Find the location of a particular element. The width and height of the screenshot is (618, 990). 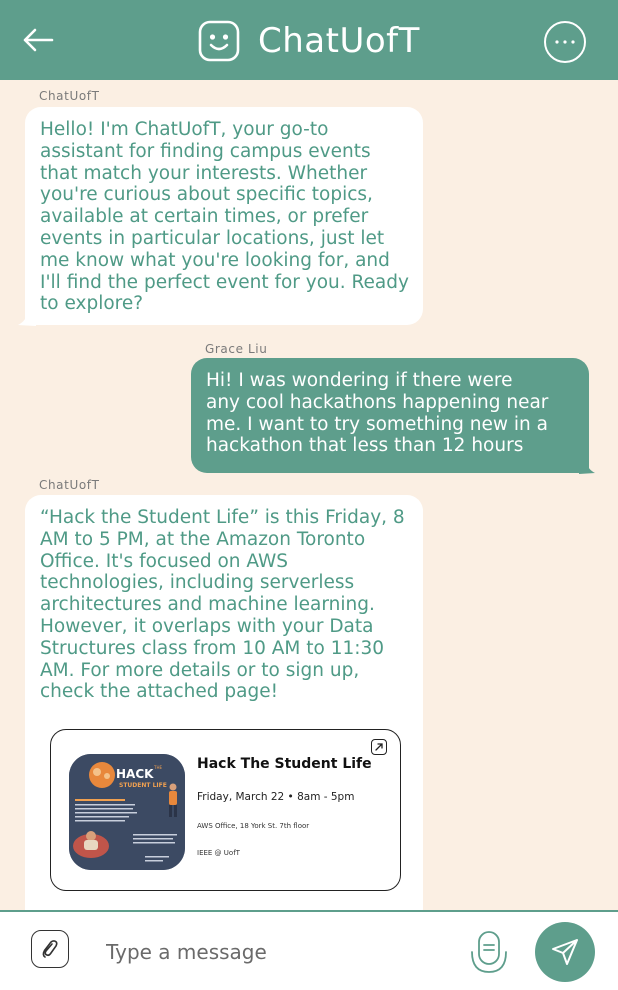

message-line: assistant for finding campus events is located at coordinates (205, 151).